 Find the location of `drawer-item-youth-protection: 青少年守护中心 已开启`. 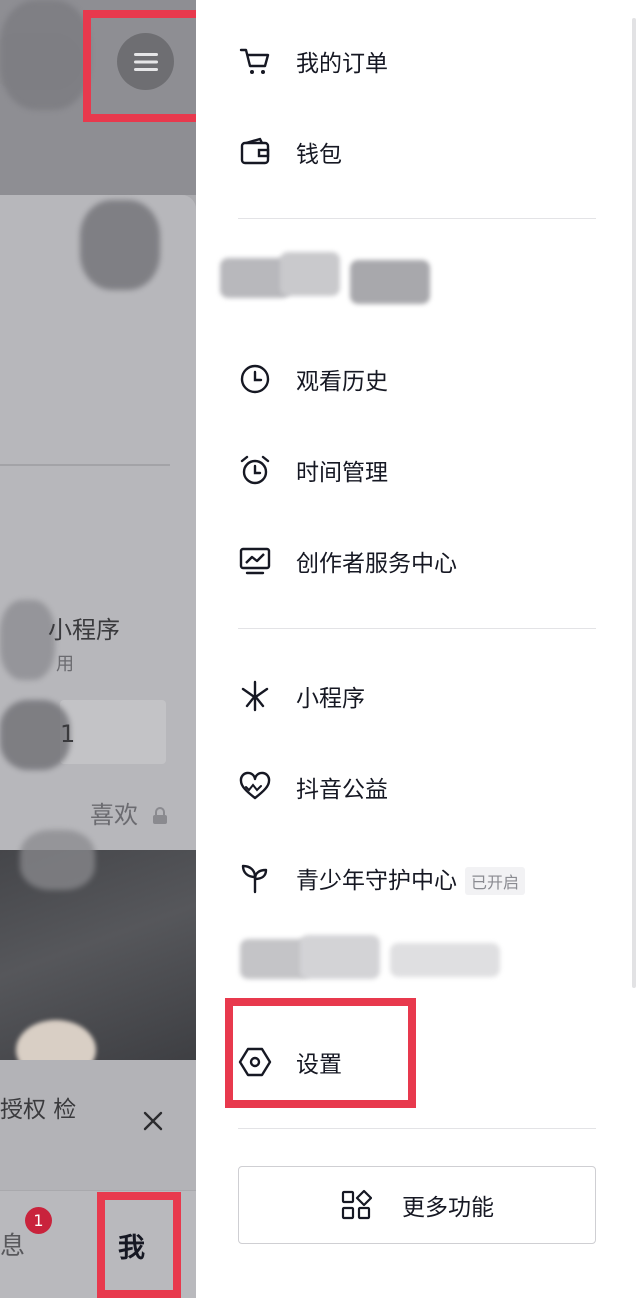

drawer-item-youth-protection: 青少年守护中心 已开启 is located at coordinates (406, 878).